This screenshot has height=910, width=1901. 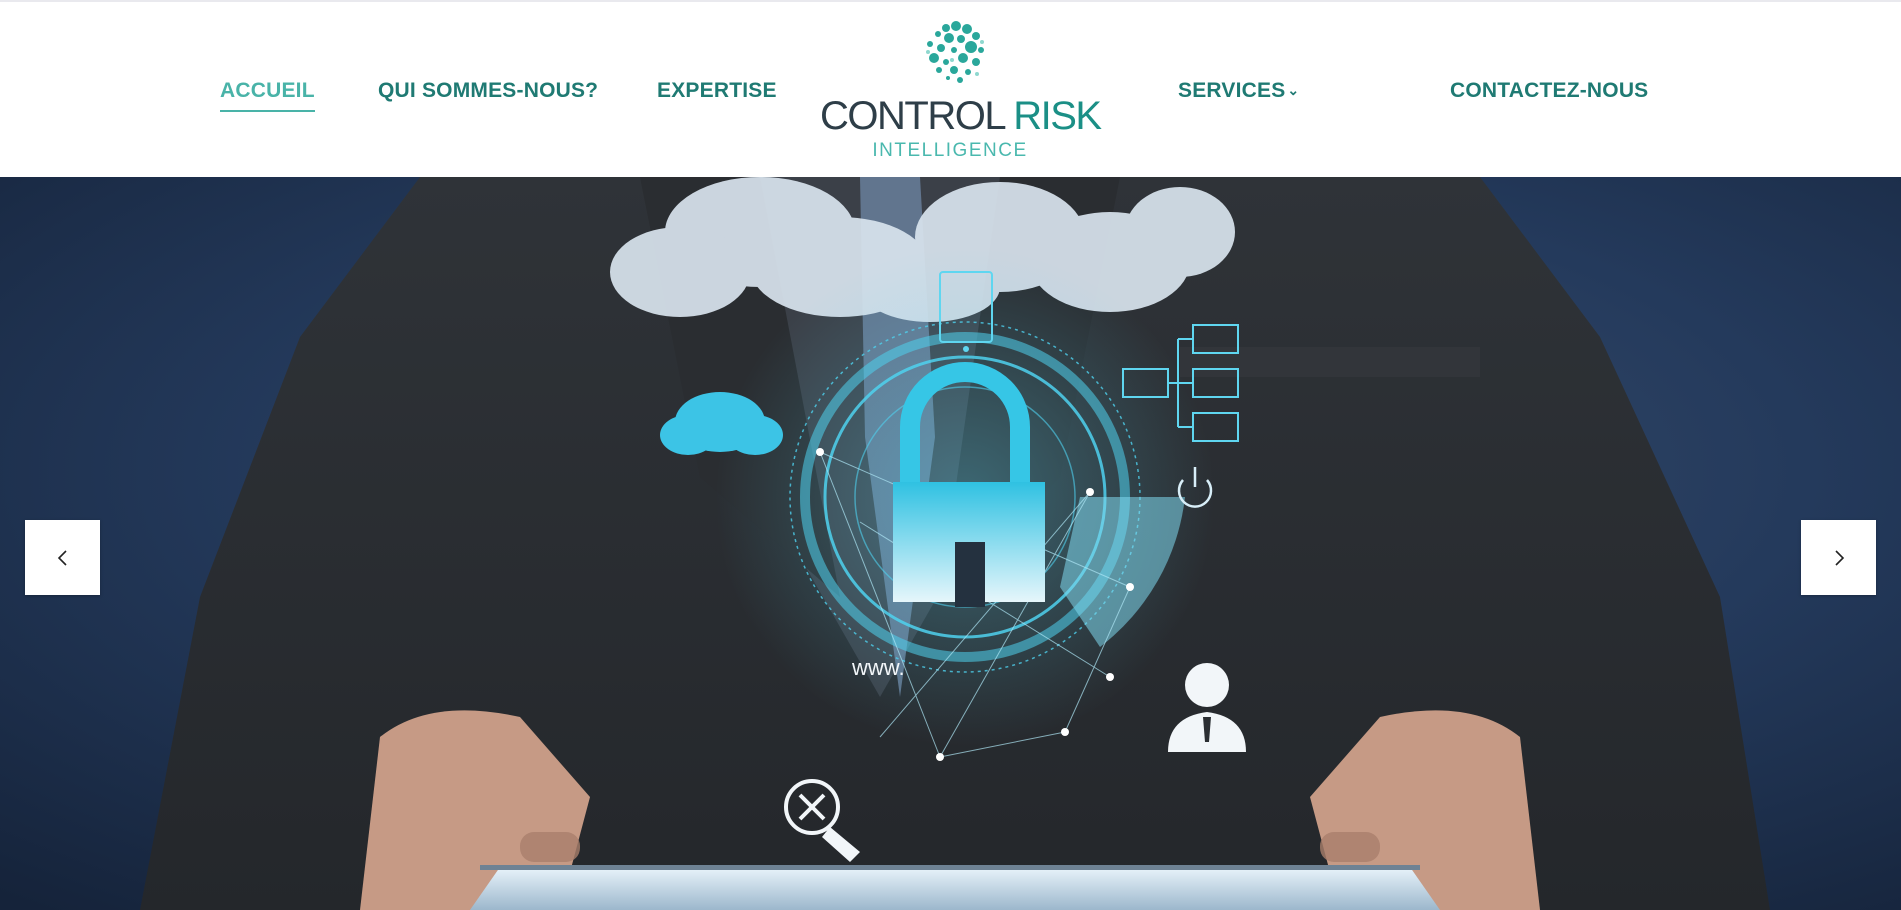 I want to click on nav-link-qui-sommes-nous: QUI SOMMES-NOUS?, so click(x=488, y=91).